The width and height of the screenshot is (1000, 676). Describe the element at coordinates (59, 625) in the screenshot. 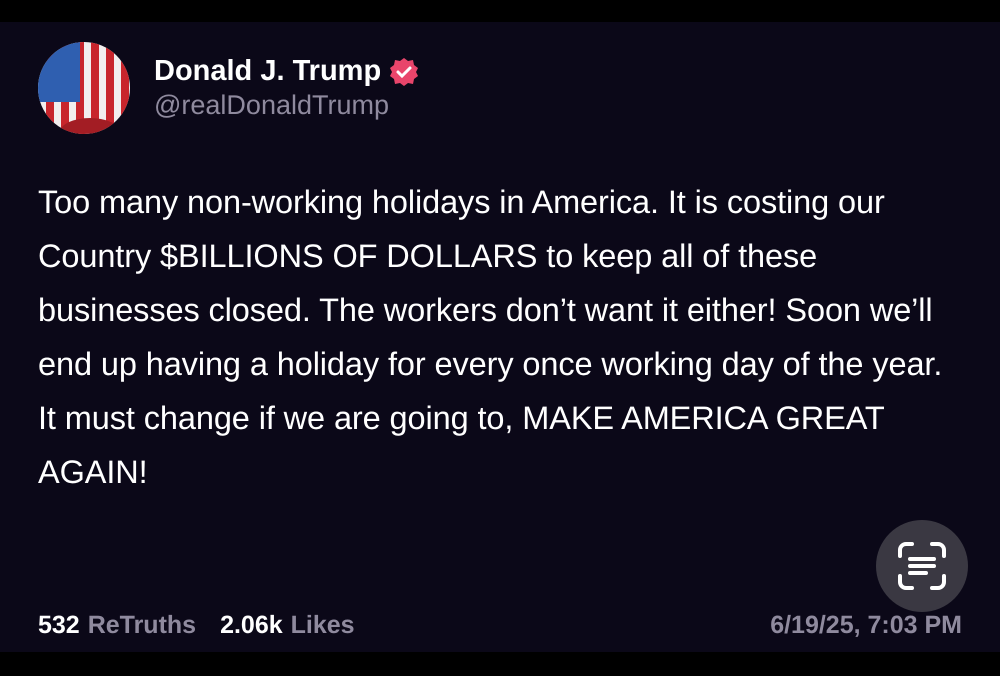

I see `stat-count: 532` at that location.